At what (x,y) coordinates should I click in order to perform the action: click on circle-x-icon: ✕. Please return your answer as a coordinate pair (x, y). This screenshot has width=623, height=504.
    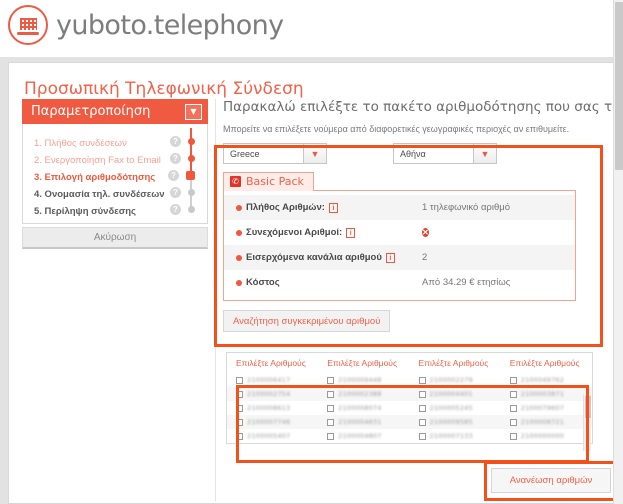
    Looking at the image, I should click on (425, 232).